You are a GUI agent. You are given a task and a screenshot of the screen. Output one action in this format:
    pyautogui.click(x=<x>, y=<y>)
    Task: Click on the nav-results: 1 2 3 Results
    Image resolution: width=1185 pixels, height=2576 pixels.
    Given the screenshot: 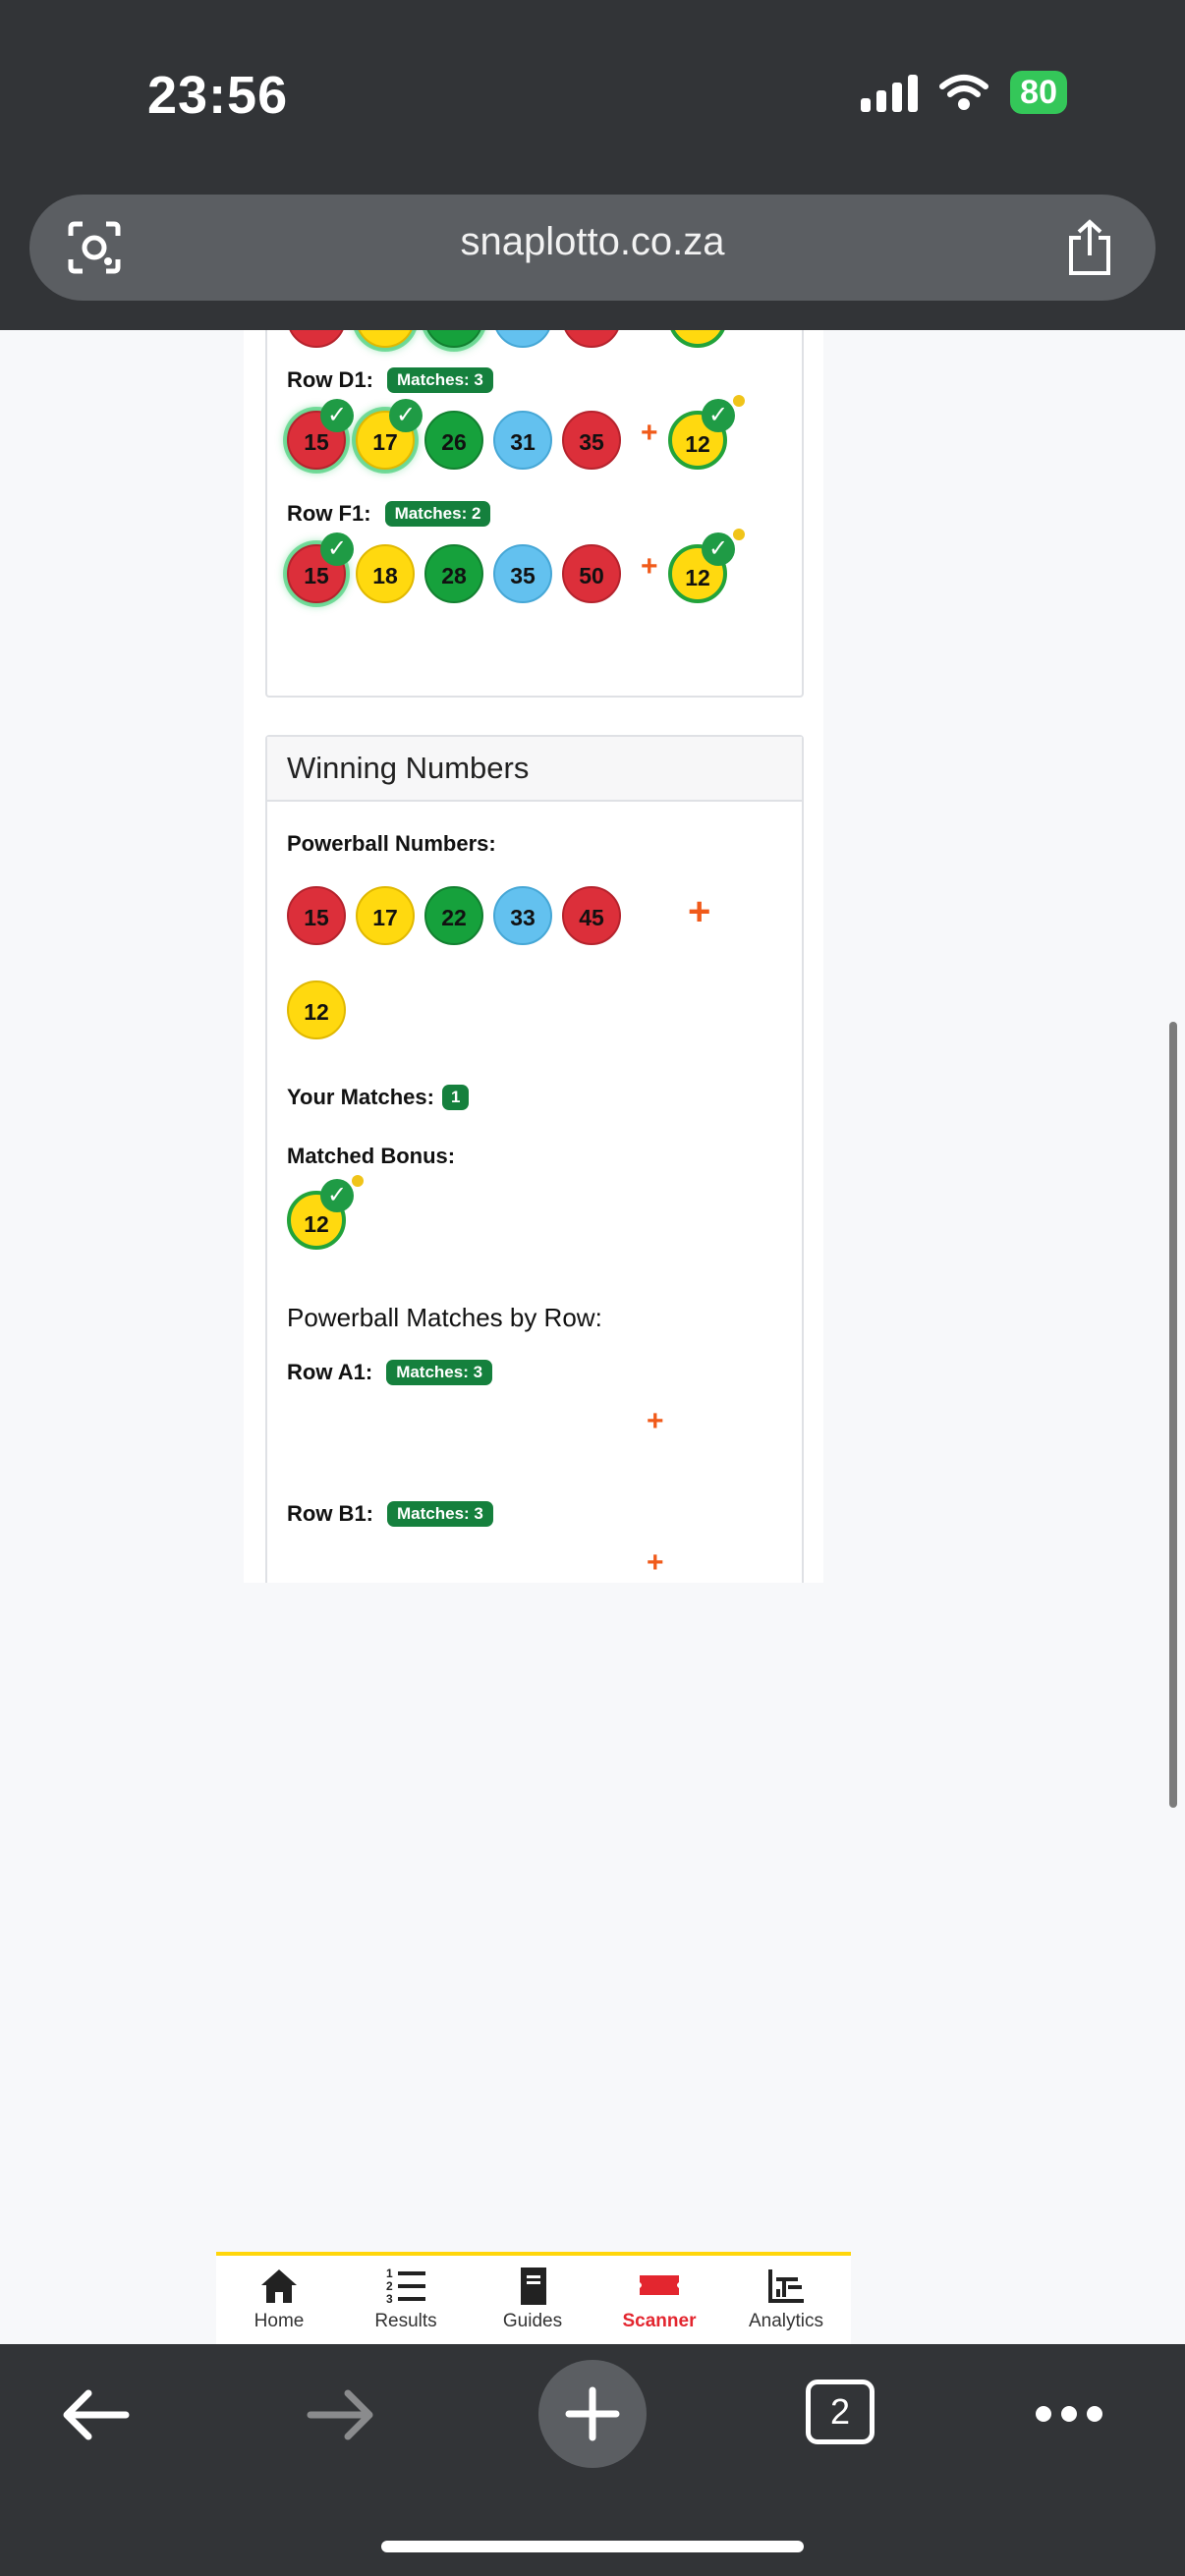 What is the action you would take?
    pyautogui.click(x=406, y=2298)
    